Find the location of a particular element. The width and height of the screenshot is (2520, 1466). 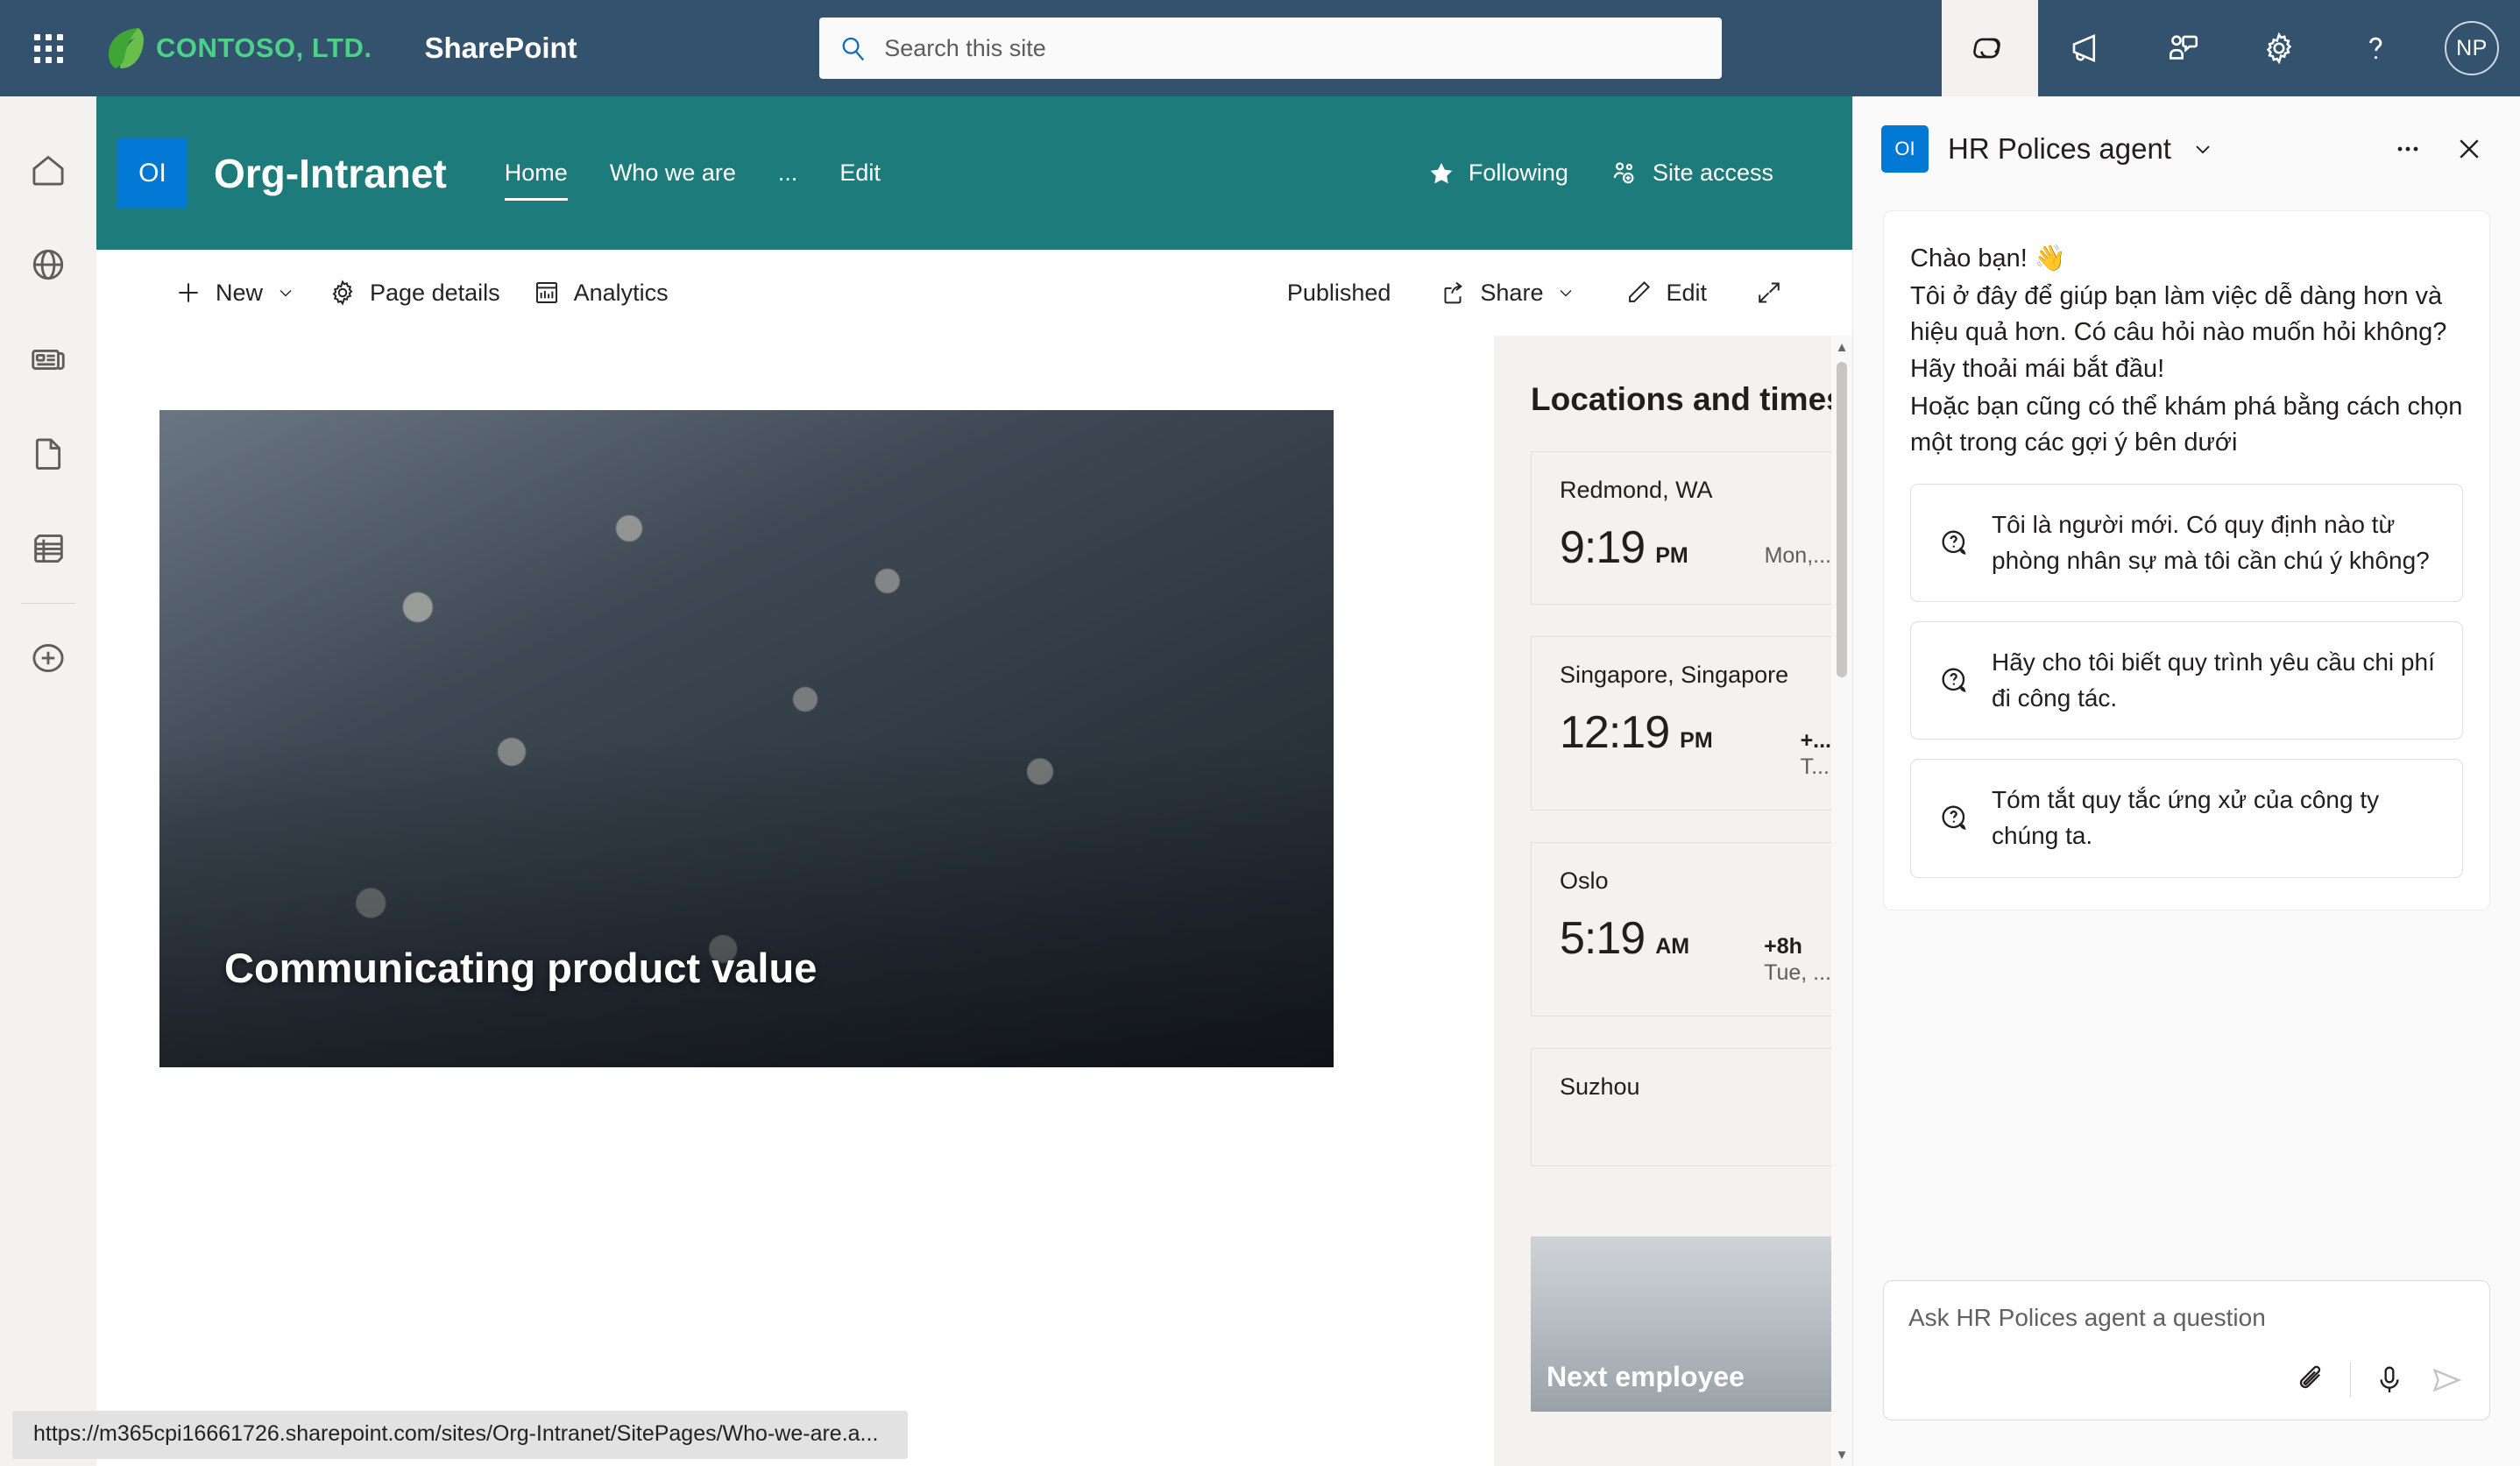

site-access-label: Site access is located at coordinates (1712, 172).